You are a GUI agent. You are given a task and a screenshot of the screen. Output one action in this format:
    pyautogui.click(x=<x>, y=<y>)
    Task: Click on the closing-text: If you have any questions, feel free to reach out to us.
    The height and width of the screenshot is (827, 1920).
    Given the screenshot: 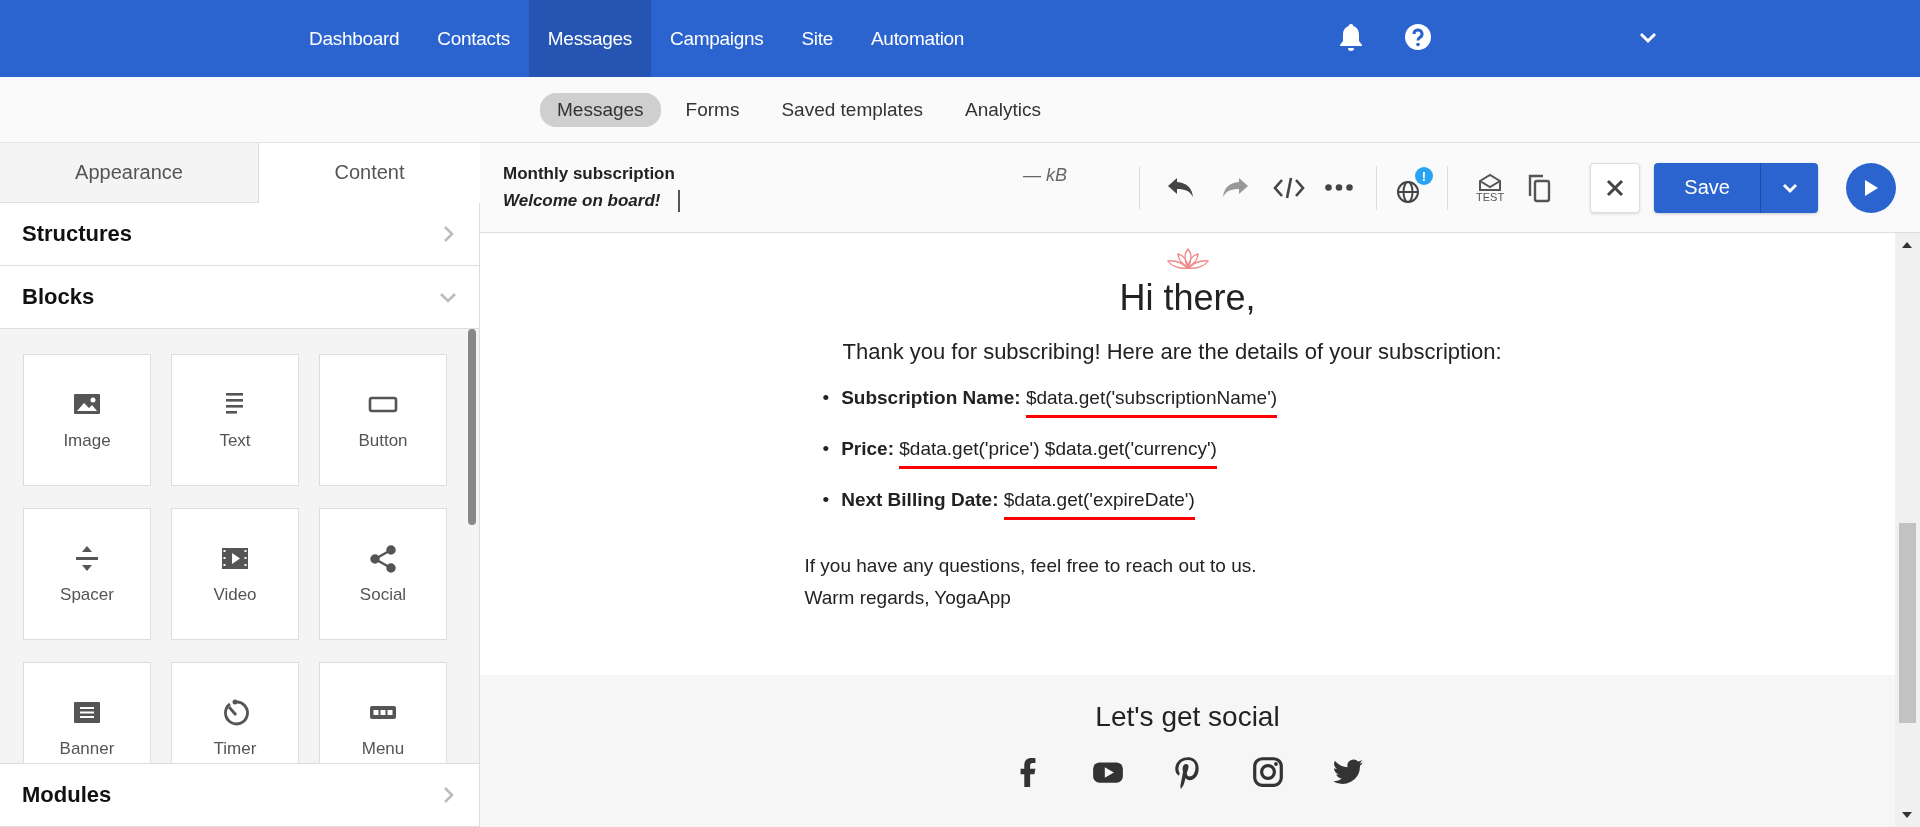 What is the action you would take?
    pyautogui.click(x=1031, y=566)
    